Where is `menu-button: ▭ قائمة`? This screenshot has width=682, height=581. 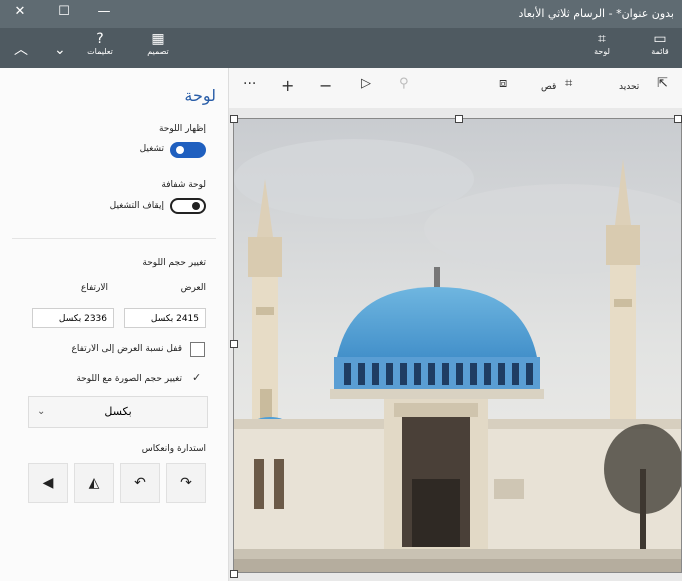 menu-button: ▭ قائمة is located at coordinates (660, 43).